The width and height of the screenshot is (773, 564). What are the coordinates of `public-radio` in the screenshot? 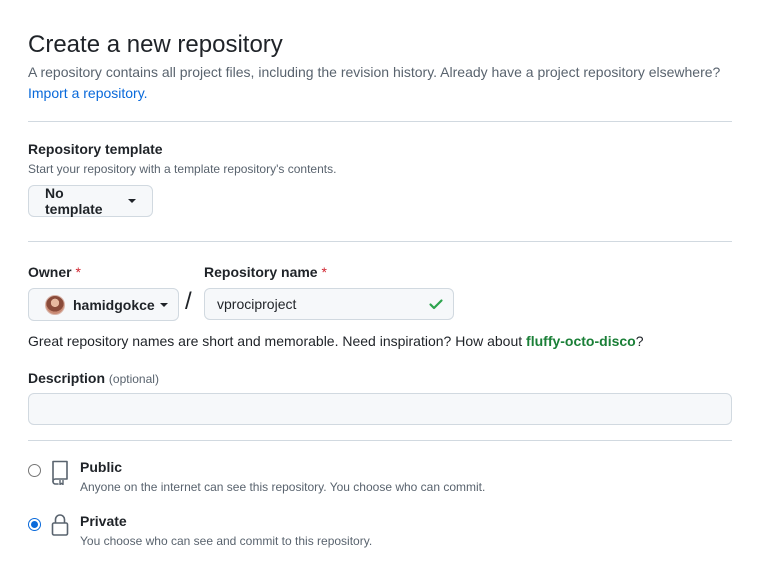 It's located at (34, 470).